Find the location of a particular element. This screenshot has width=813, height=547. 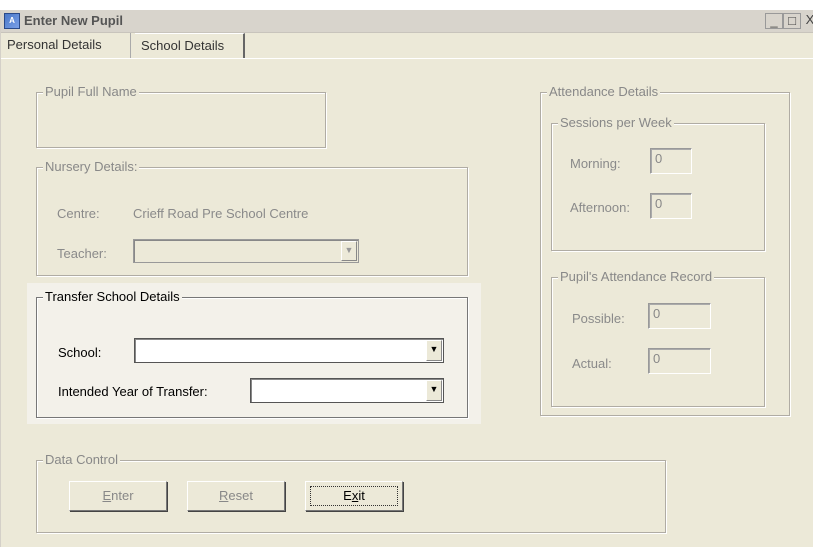

nursery-details-legend: Nursery Details: is located at coordinates (91, 166).